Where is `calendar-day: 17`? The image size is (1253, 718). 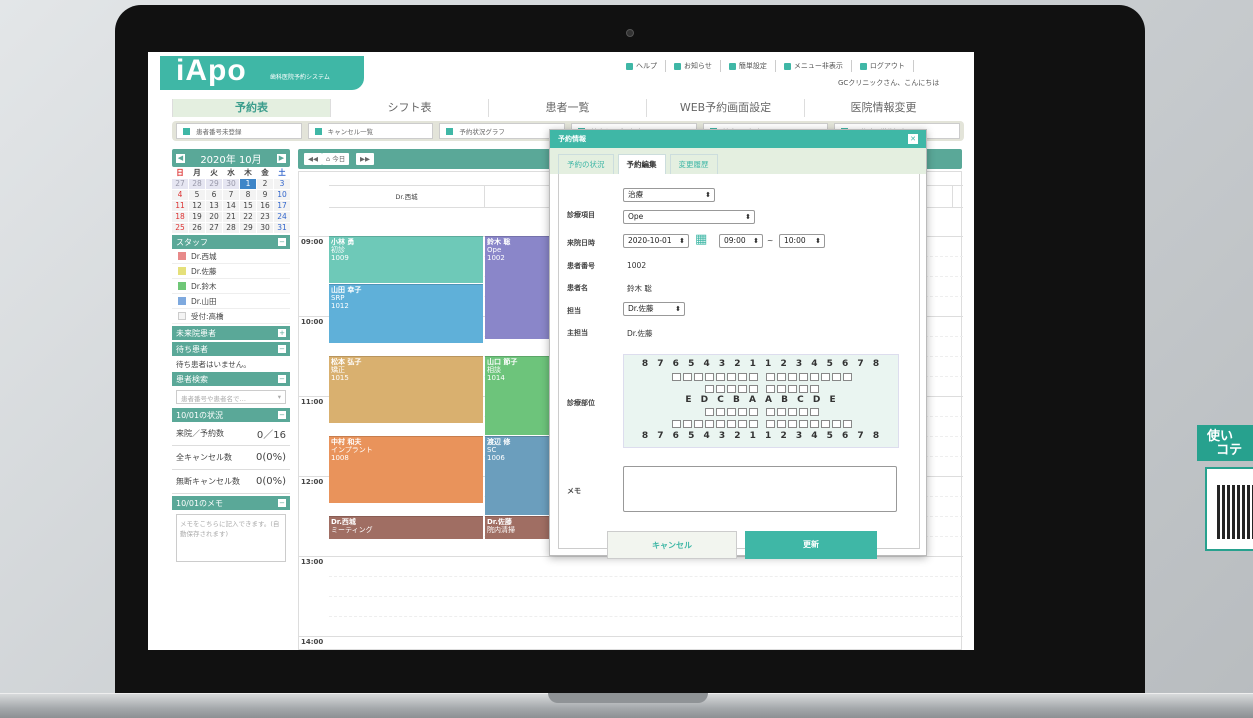 calendar-day: 17 is located at coordinates (282, 206).